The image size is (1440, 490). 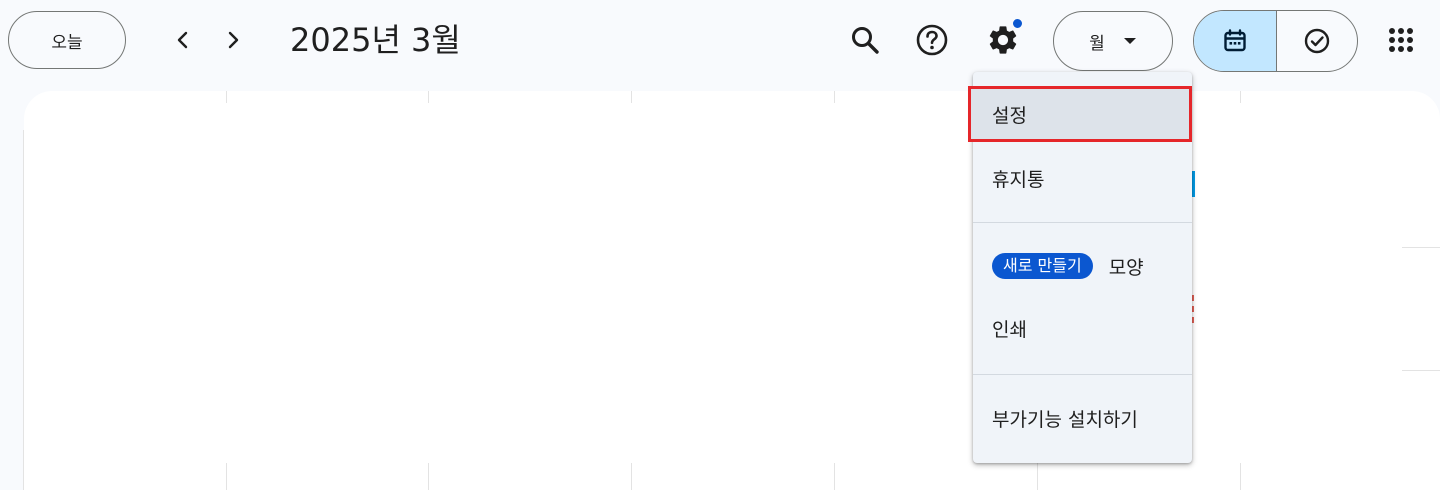 What do you see at coordinates (1009, 115) in the screenshot?
I see `menu-item-label: 설정` at bounding box center [1009, 115].